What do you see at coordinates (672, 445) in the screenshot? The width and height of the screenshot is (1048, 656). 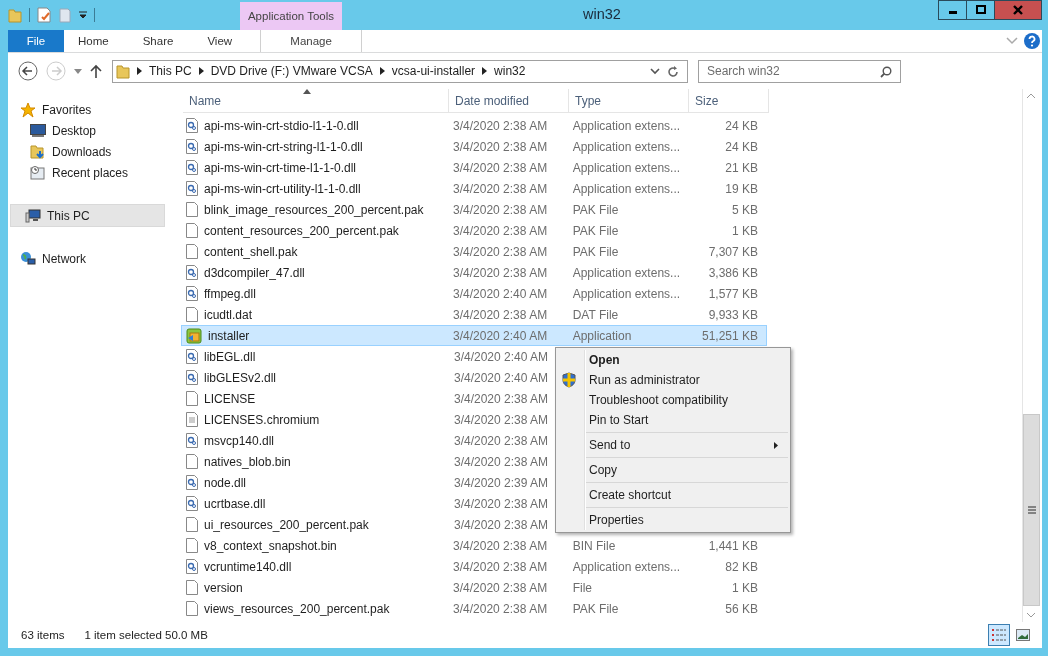 I see `menu-item: Send to` at bounding box center [672, 445].